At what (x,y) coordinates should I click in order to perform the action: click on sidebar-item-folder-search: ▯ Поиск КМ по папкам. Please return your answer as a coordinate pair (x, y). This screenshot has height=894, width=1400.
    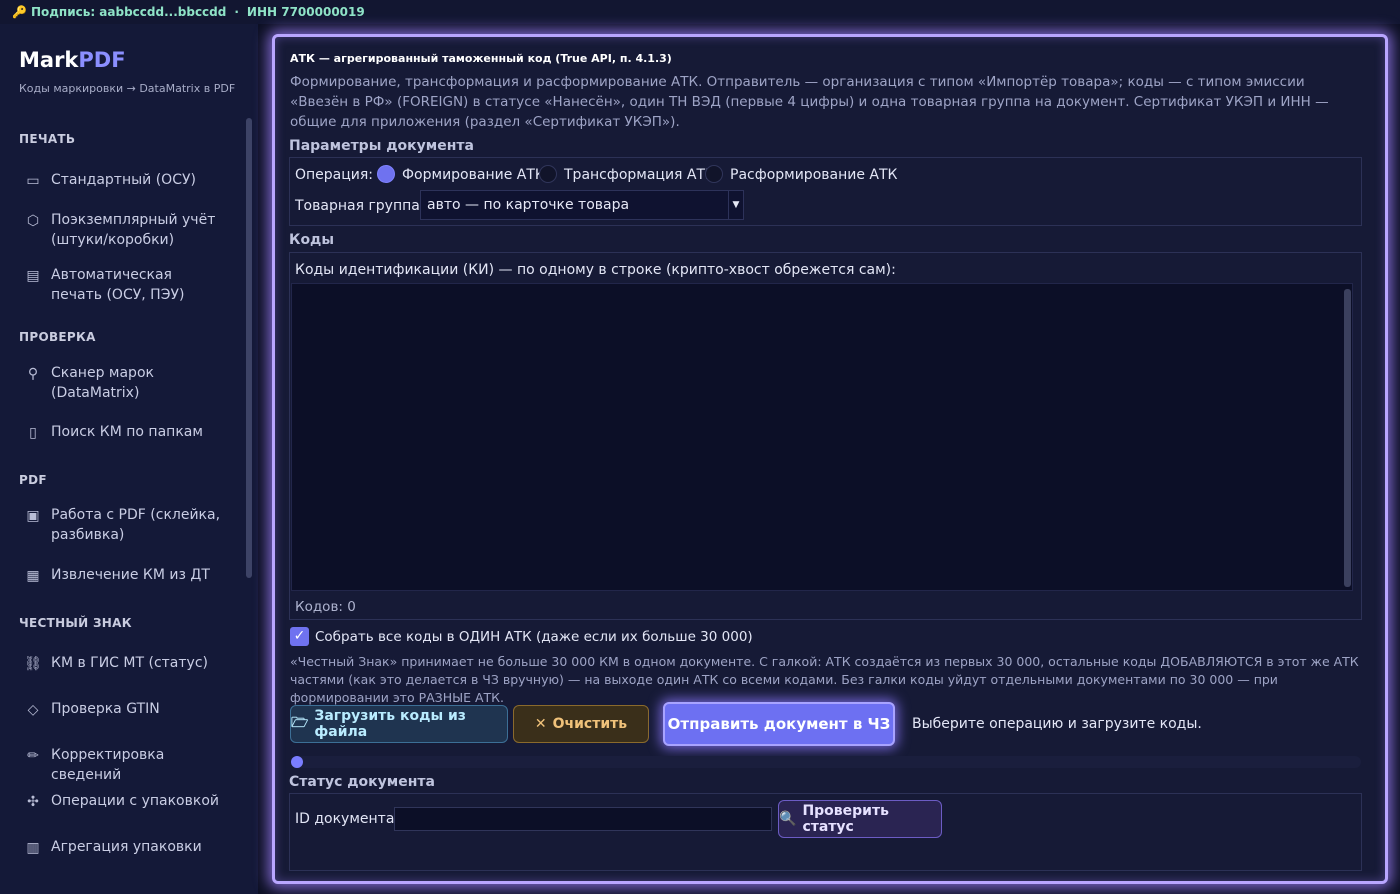
    Looking at the image, I should click on (124, 432).